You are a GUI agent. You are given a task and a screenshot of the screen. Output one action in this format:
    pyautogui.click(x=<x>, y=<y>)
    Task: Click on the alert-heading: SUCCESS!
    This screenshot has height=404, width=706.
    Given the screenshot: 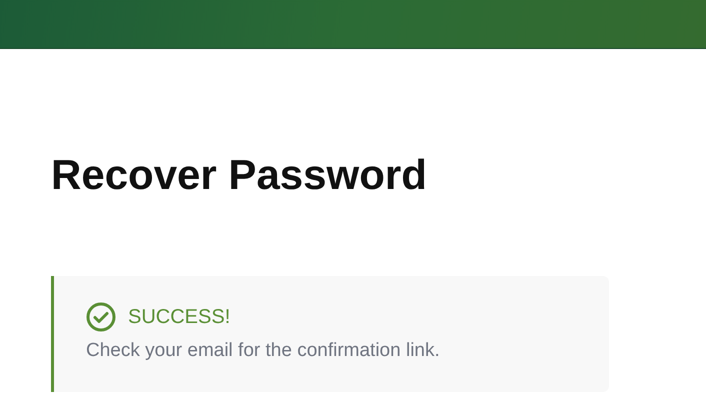 What is the action you would take?
    pyautogui.click(x=179, y=317)
    